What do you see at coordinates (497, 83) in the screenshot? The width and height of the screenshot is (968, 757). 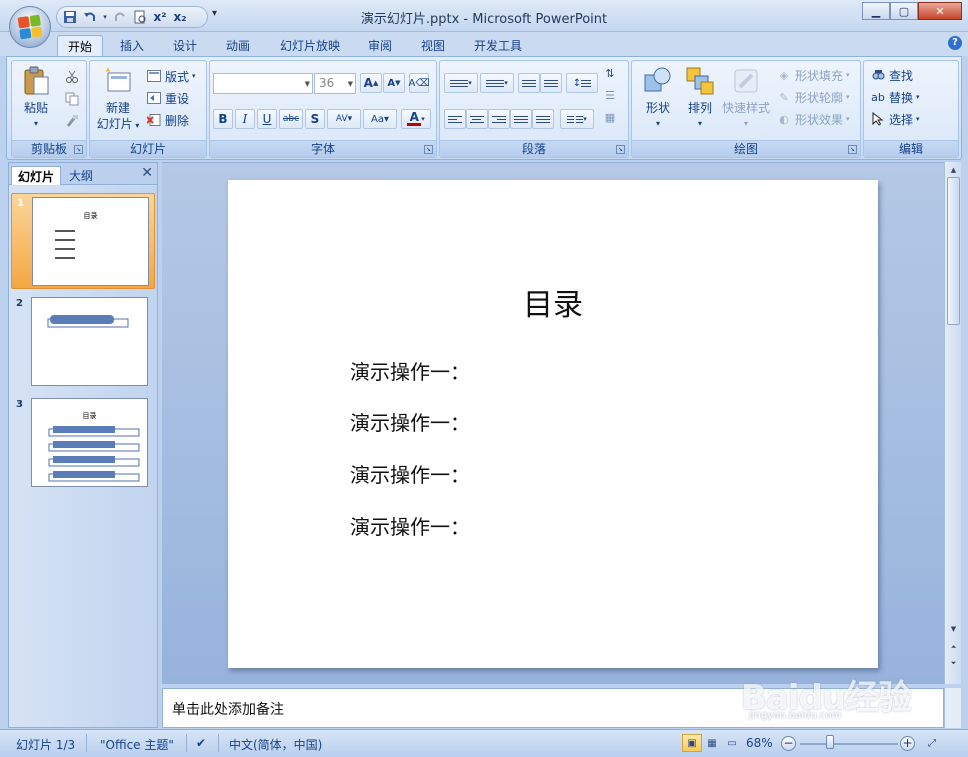 I see `numbering-icon: ▾` at bounding box center [497, 83].